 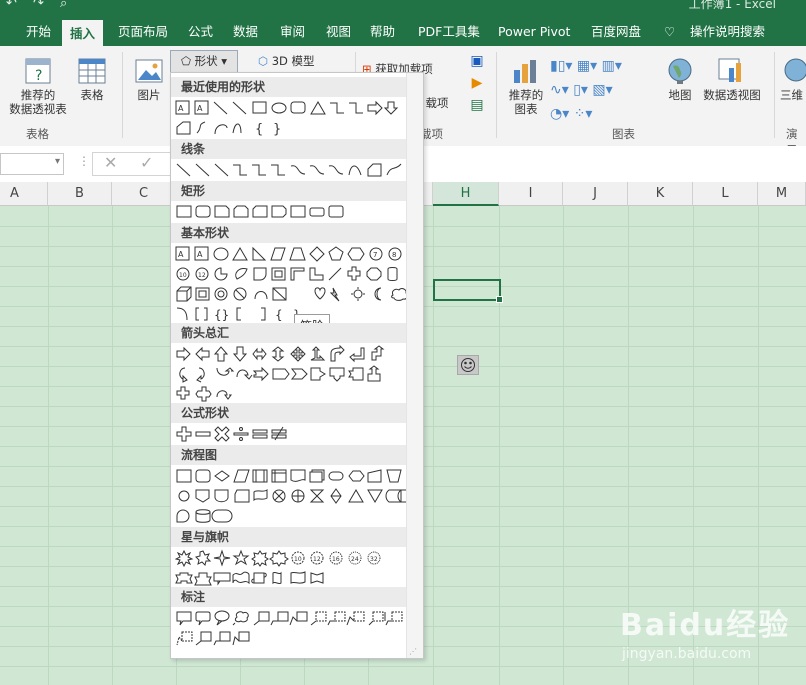 I want to click on section-callouts: 标注, so click(x=293, y=597).